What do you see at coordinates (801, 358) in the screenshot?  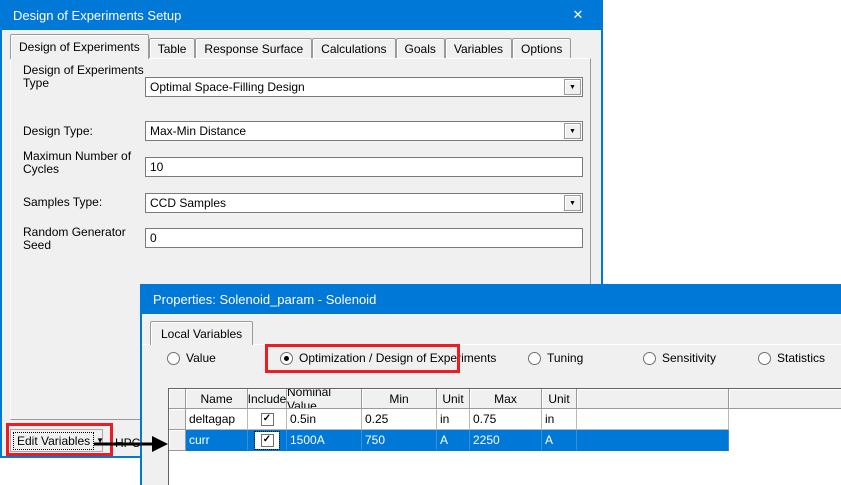 I see `radio-statistics-label: Statistics` at bounding box center [801, 358].